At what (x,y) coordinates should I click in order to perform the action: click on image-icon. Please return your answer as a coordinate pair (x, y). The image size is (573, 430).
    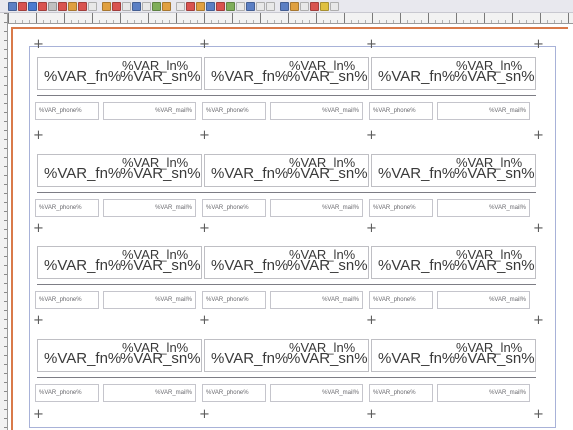
    Looking at the image, I should click on (146, 6).